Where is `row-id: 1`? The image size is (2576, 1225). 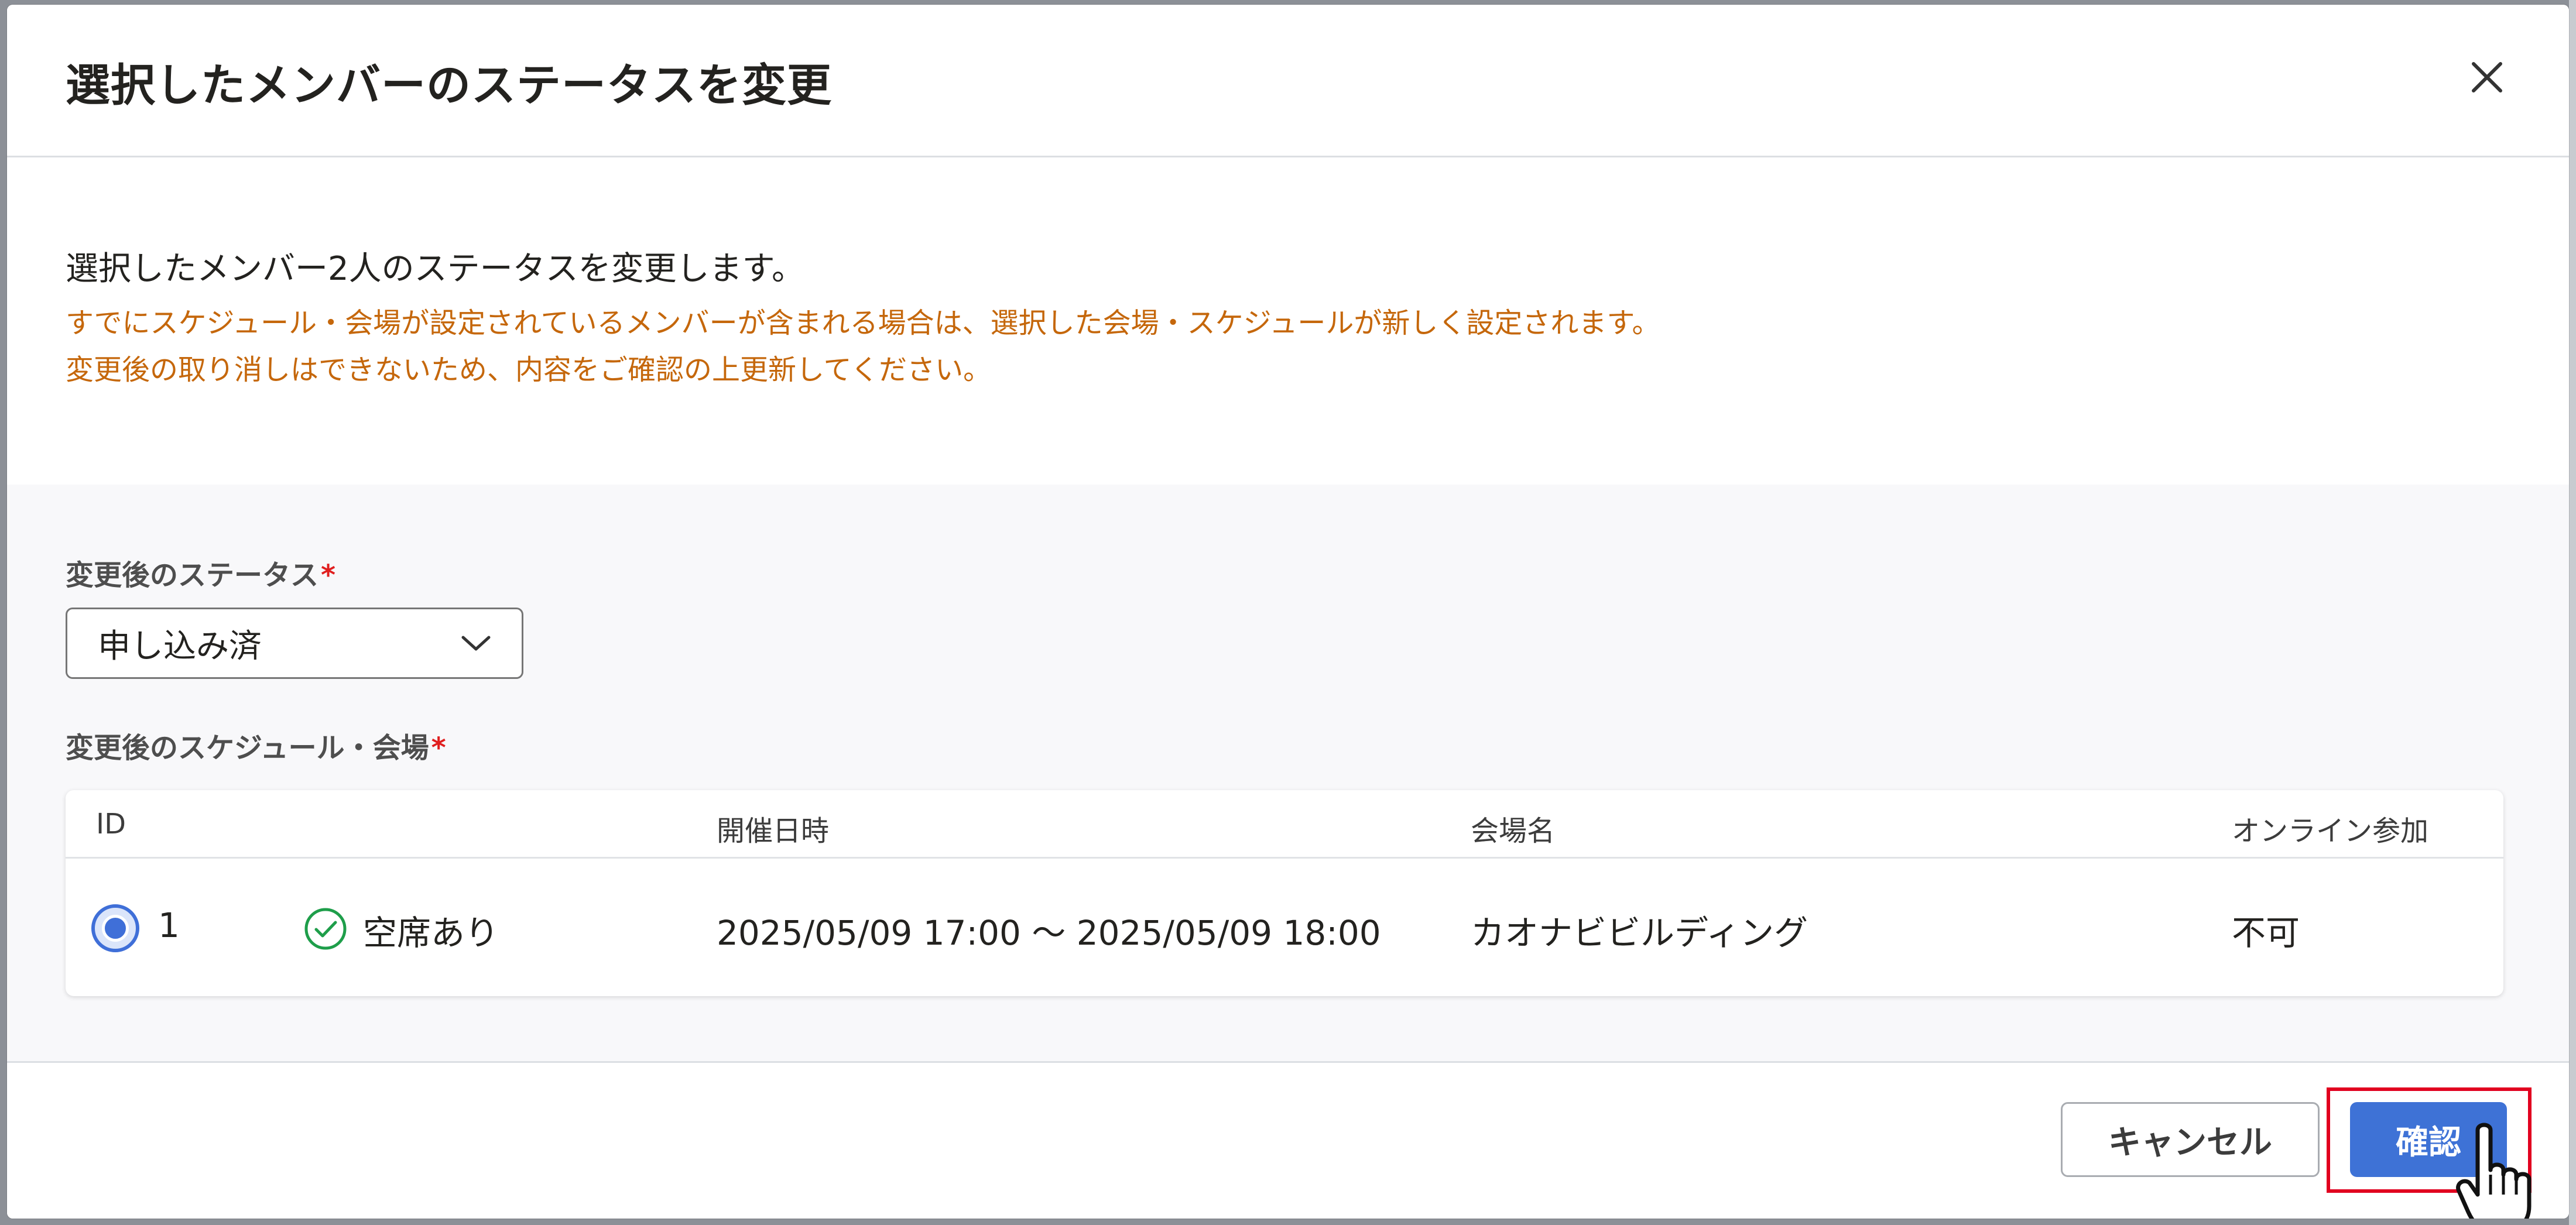
row-id: 1 is located at coordinates (169, 925).